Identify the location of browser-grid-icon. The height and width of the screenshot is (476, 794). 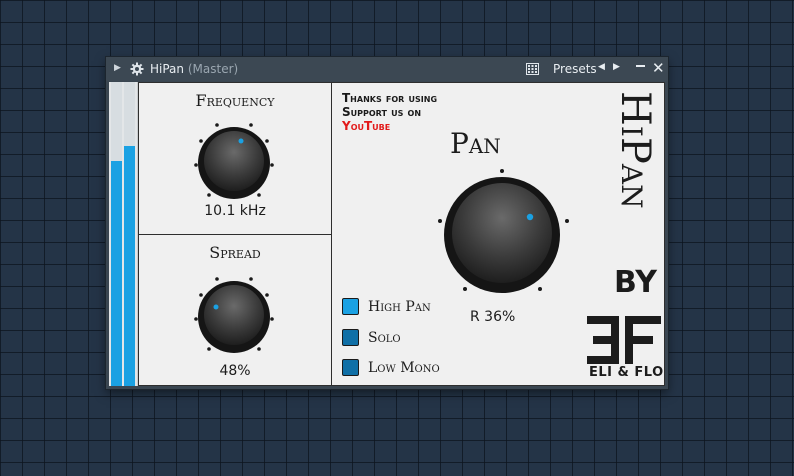
(532, 70).